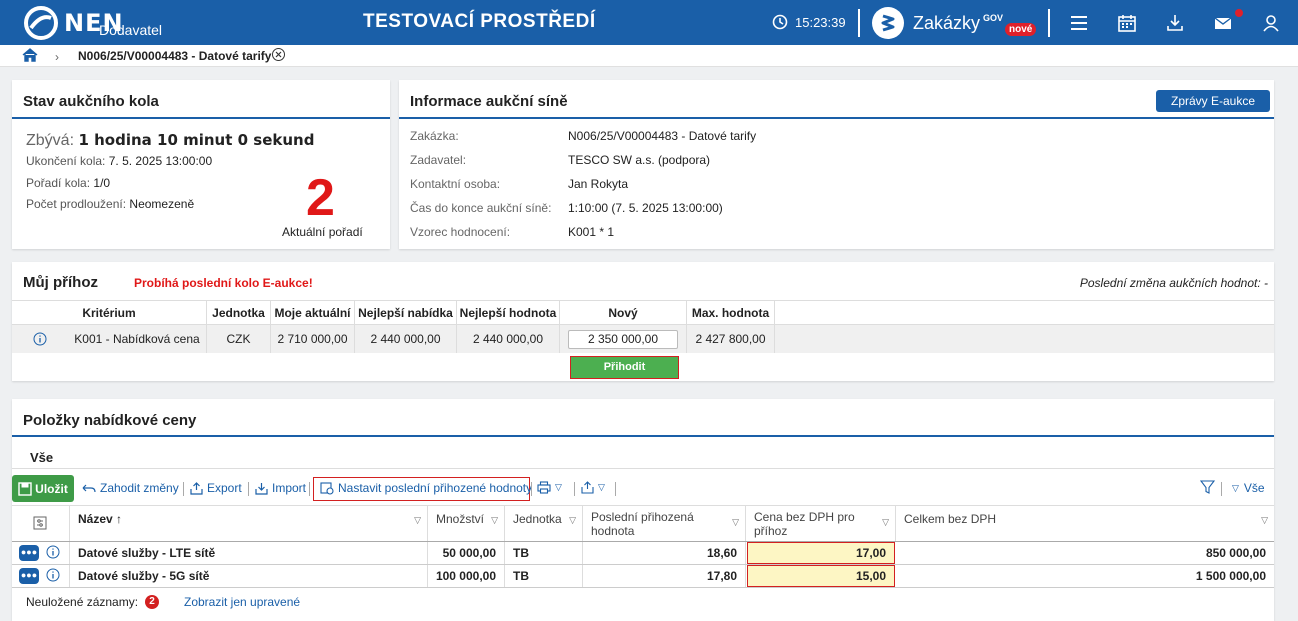 The width and height of the screenshot is (1298, 621). Describe the element at coordinates (47, 457) in the screenshot. I see `tab-all: Vše` at that location.